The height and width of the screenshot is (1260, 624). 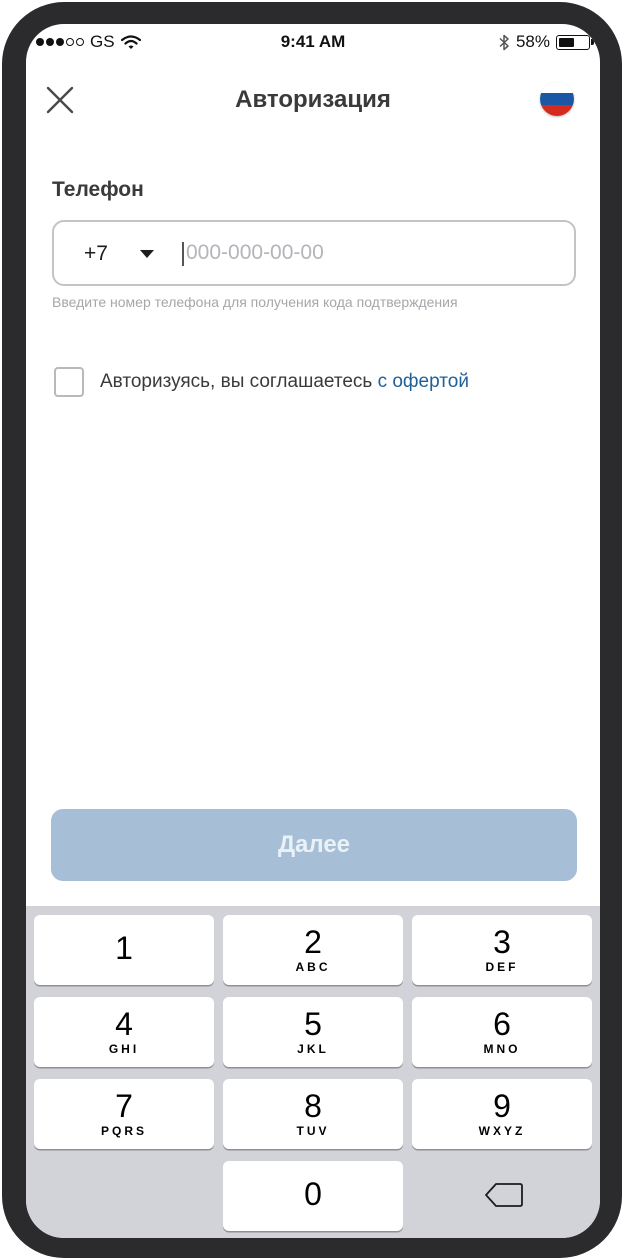 I want to click on delete-key, so click(x=504, y=1195).